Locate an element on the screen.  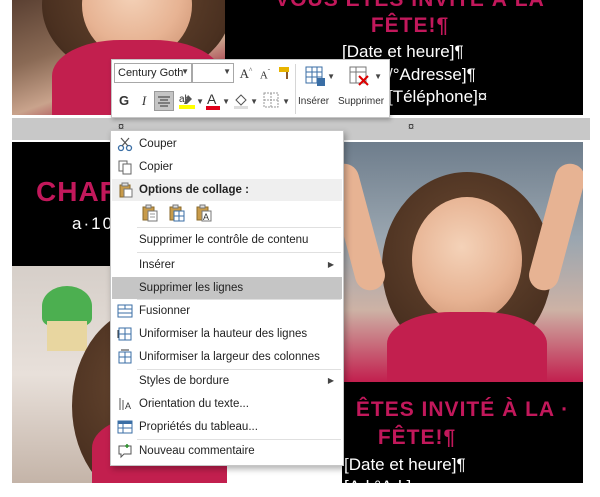
cell-end-marker-right: ¤ is located at coordinates (411, 127).